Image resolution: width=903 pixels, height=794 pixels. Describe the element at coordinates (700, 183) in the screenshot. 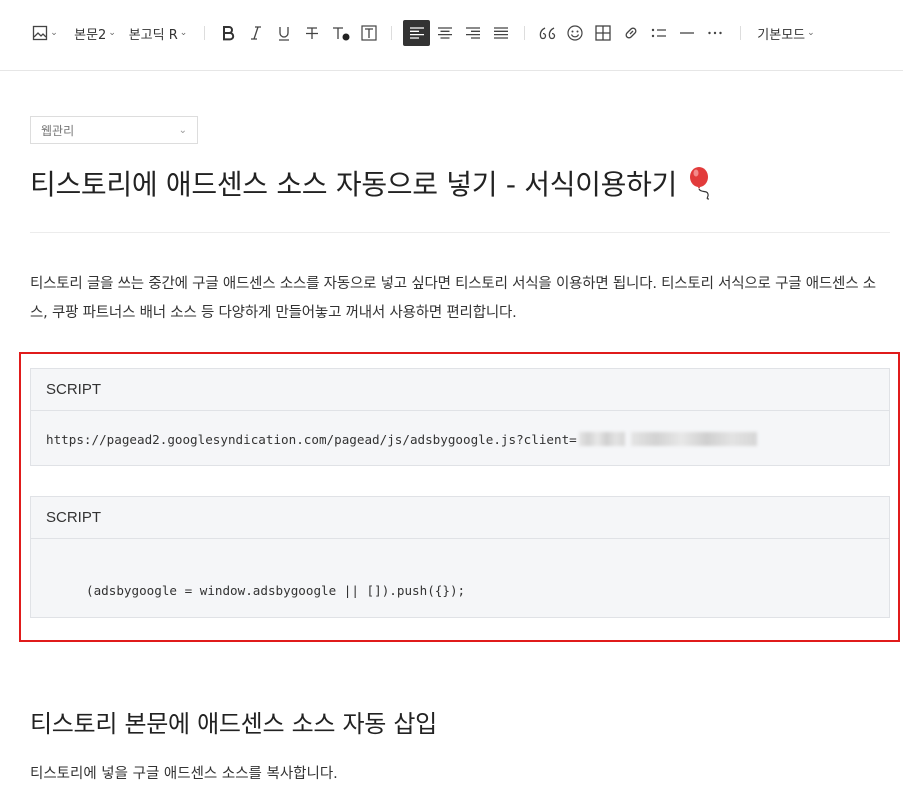

I see `balloon-icon` at that location.